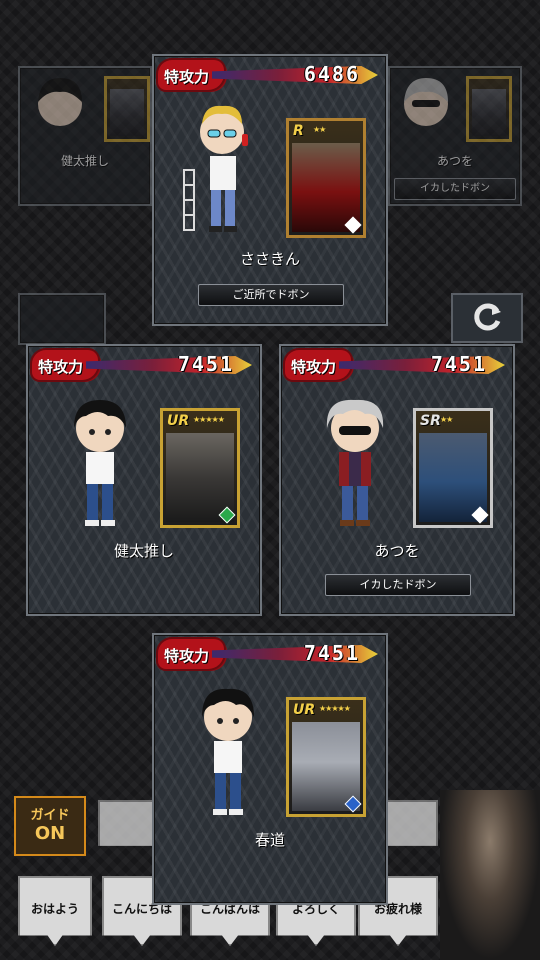  I want to click on member-card: SR ★★, so click(453, 468).